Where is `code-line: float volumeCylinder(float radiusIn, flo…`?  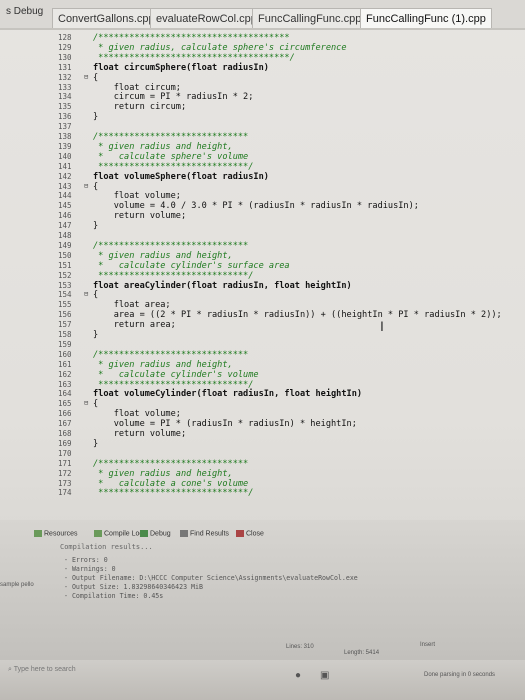 code-line: float volumeCylinder(float radiusIn, flo… is located at coordinates (227, 394).